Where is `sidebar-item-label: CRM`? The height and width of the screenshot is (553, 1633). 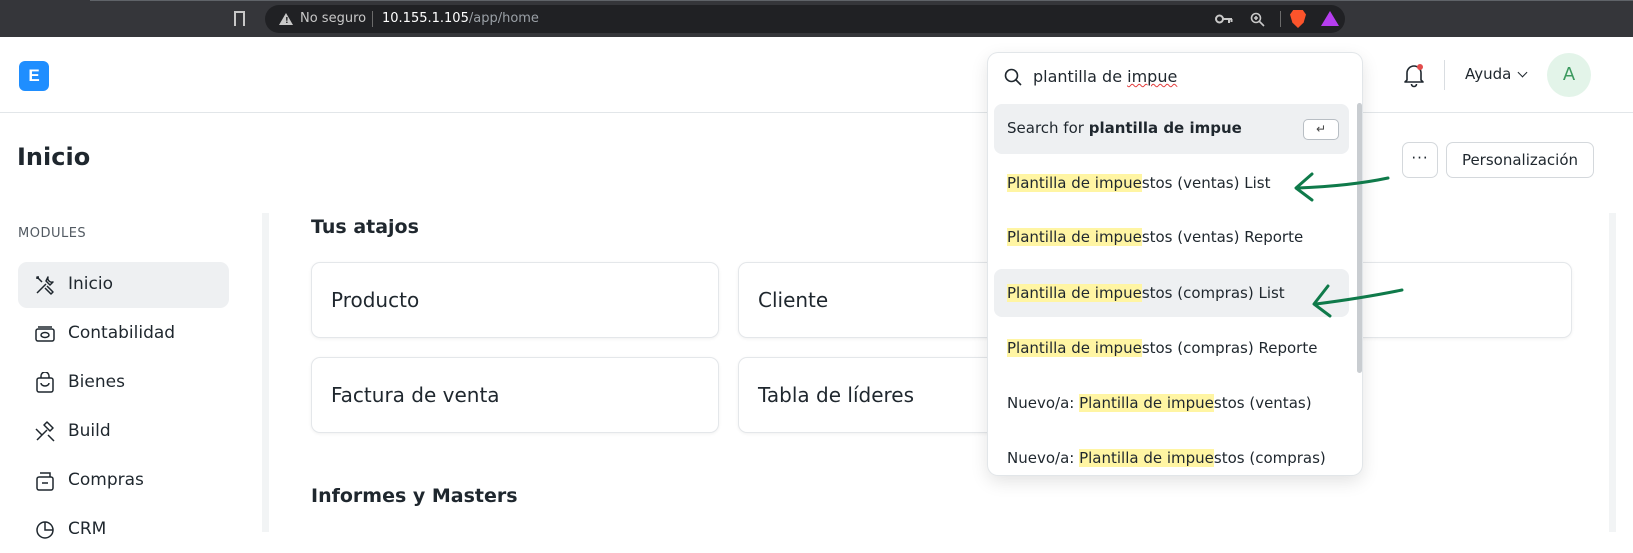 sidebar-item-label: CRM is located at coordinates (87, 529).